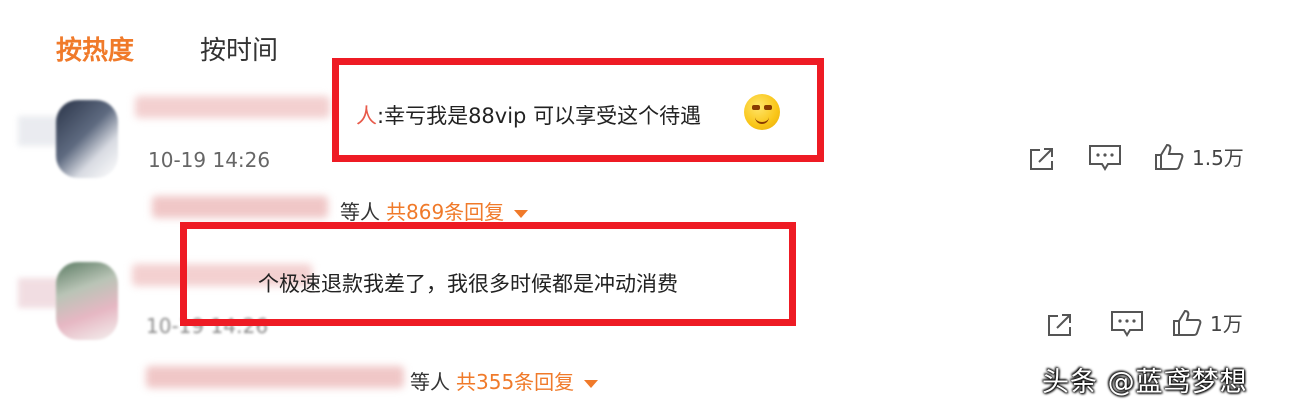 The width and height of the screenshot is (1292, 406). I want to click on reply-summary: 等人 共355条回复, so click(504, 380).